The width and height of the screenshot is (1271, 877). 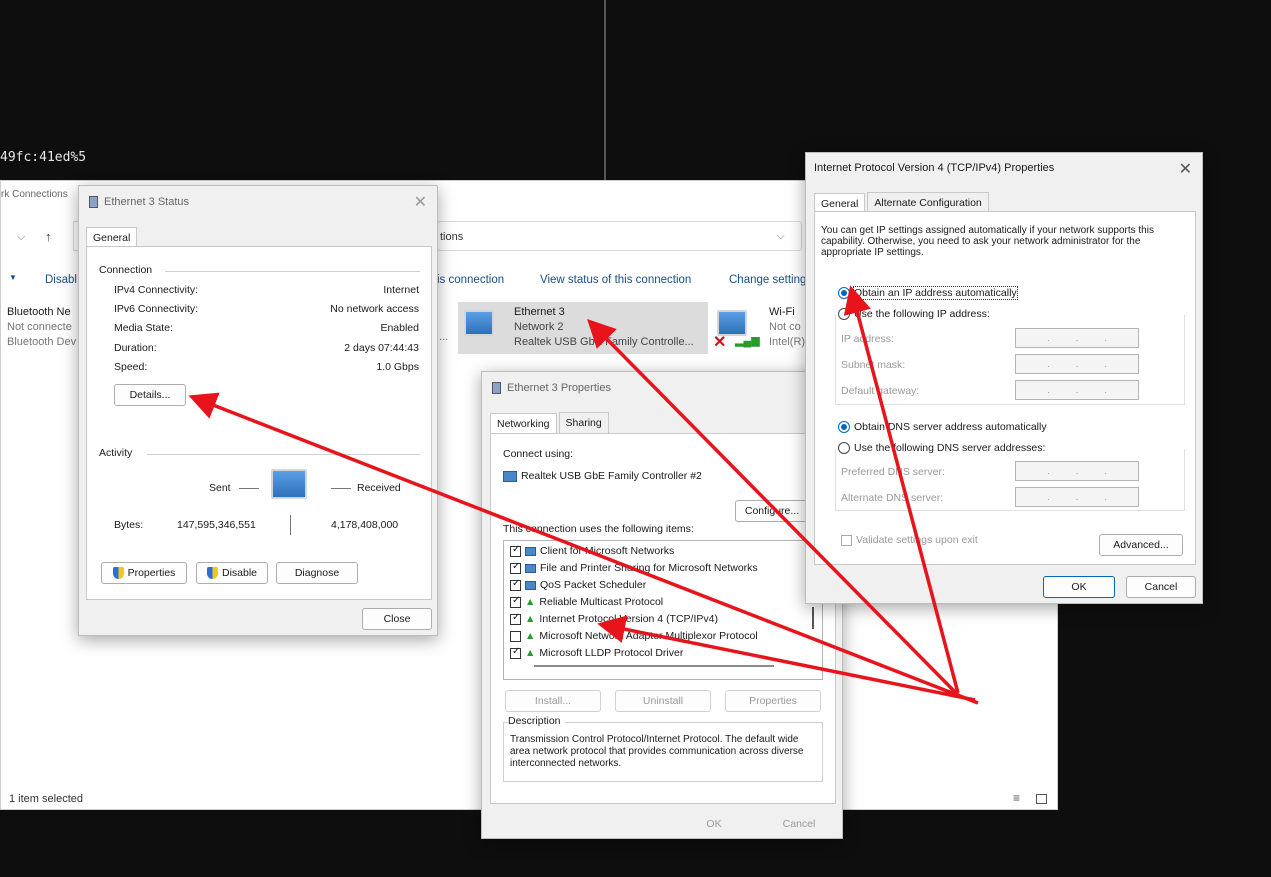 I want to click on arrow-to-adapter, so click(x=773, y=508).